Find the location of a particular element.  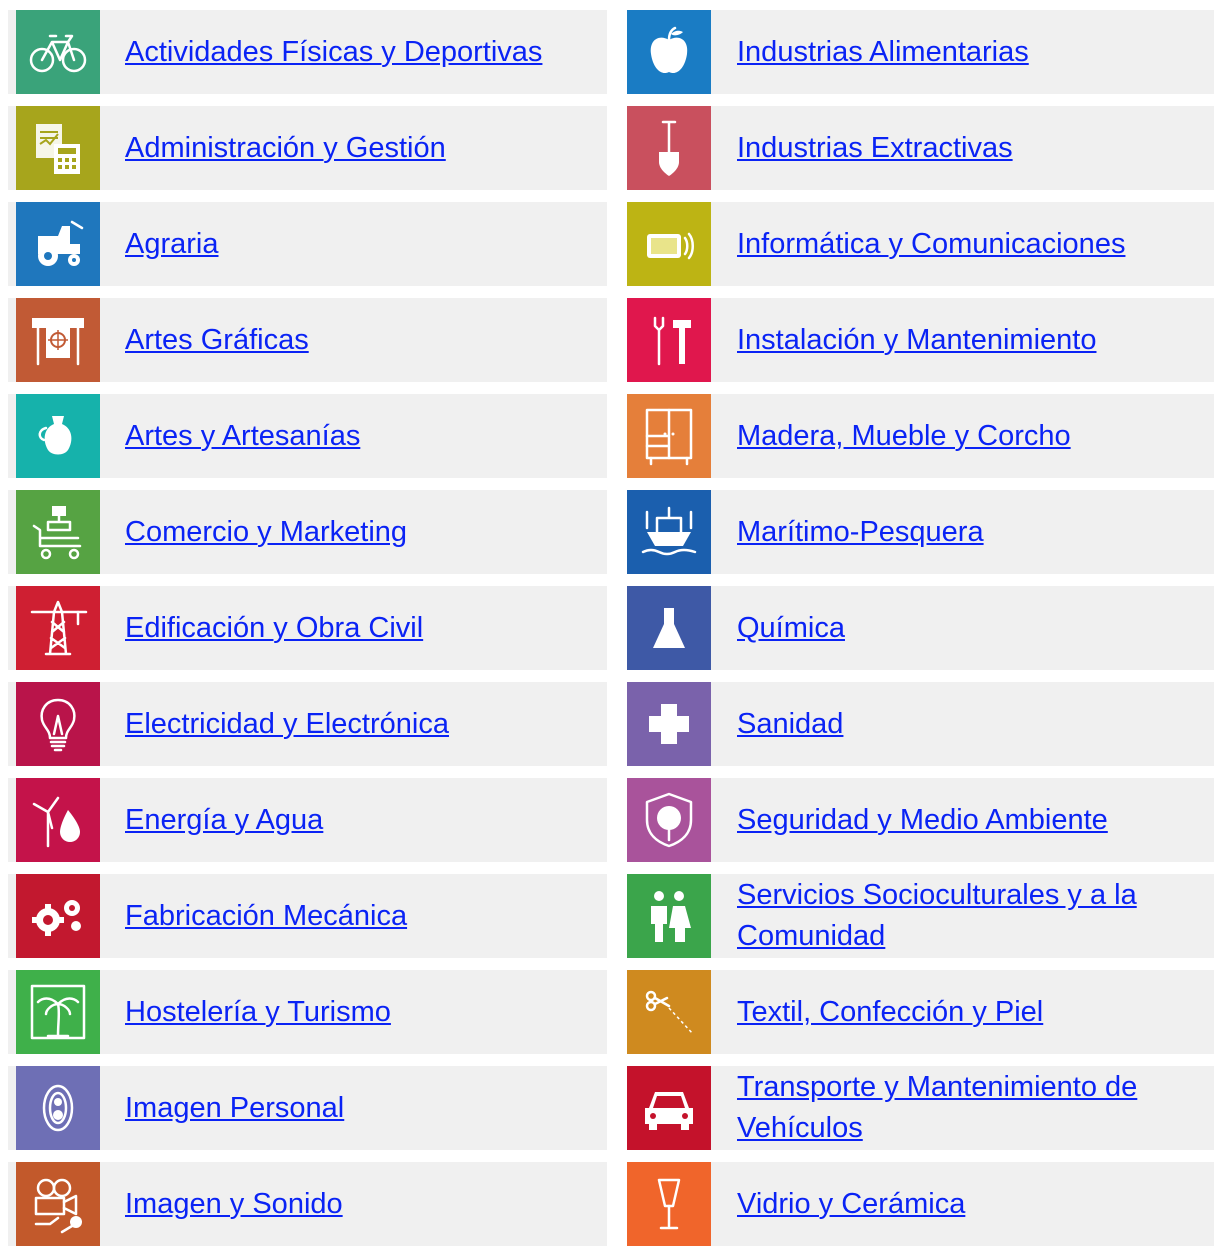

category-label-container: Vidrio y Cerámica is located at coordinates (967, 1204).